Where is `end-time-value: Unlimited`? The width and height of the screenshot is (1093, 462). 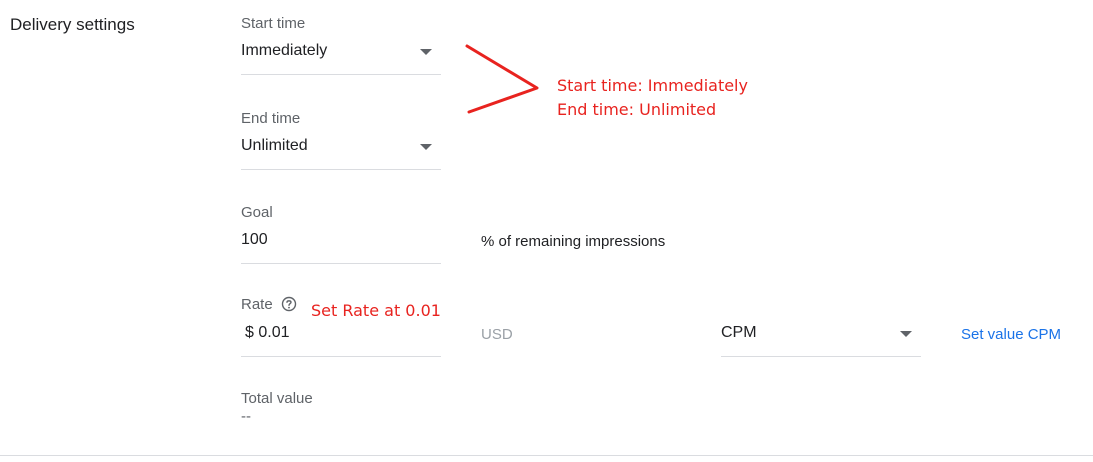
end-time-value: Unlimited is located at coordinates (274, 145).